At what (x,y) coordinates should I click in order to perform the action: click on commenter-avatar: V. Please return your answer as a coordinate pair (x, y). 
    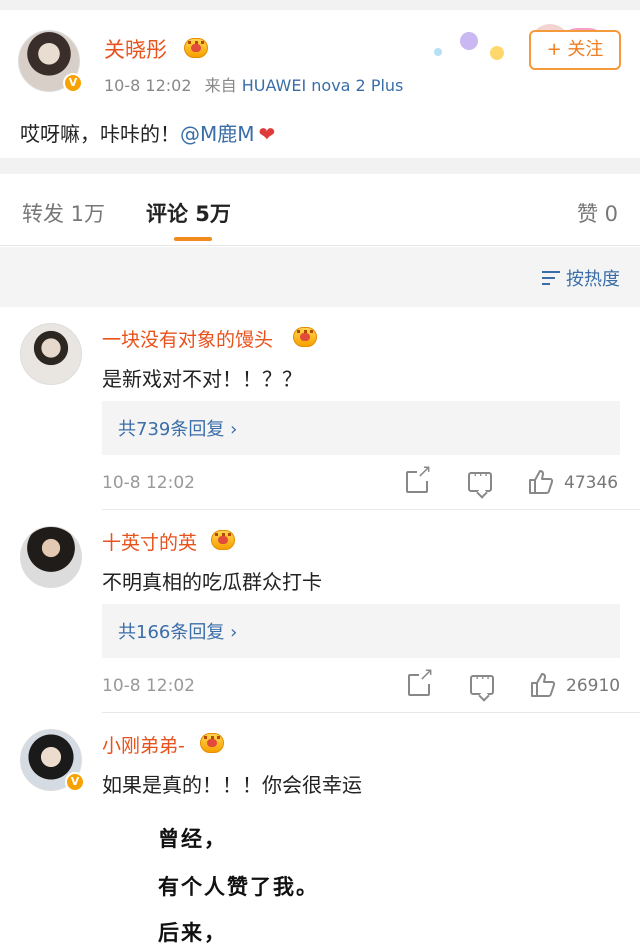
    Looking at the image, I should click on (52, 760).